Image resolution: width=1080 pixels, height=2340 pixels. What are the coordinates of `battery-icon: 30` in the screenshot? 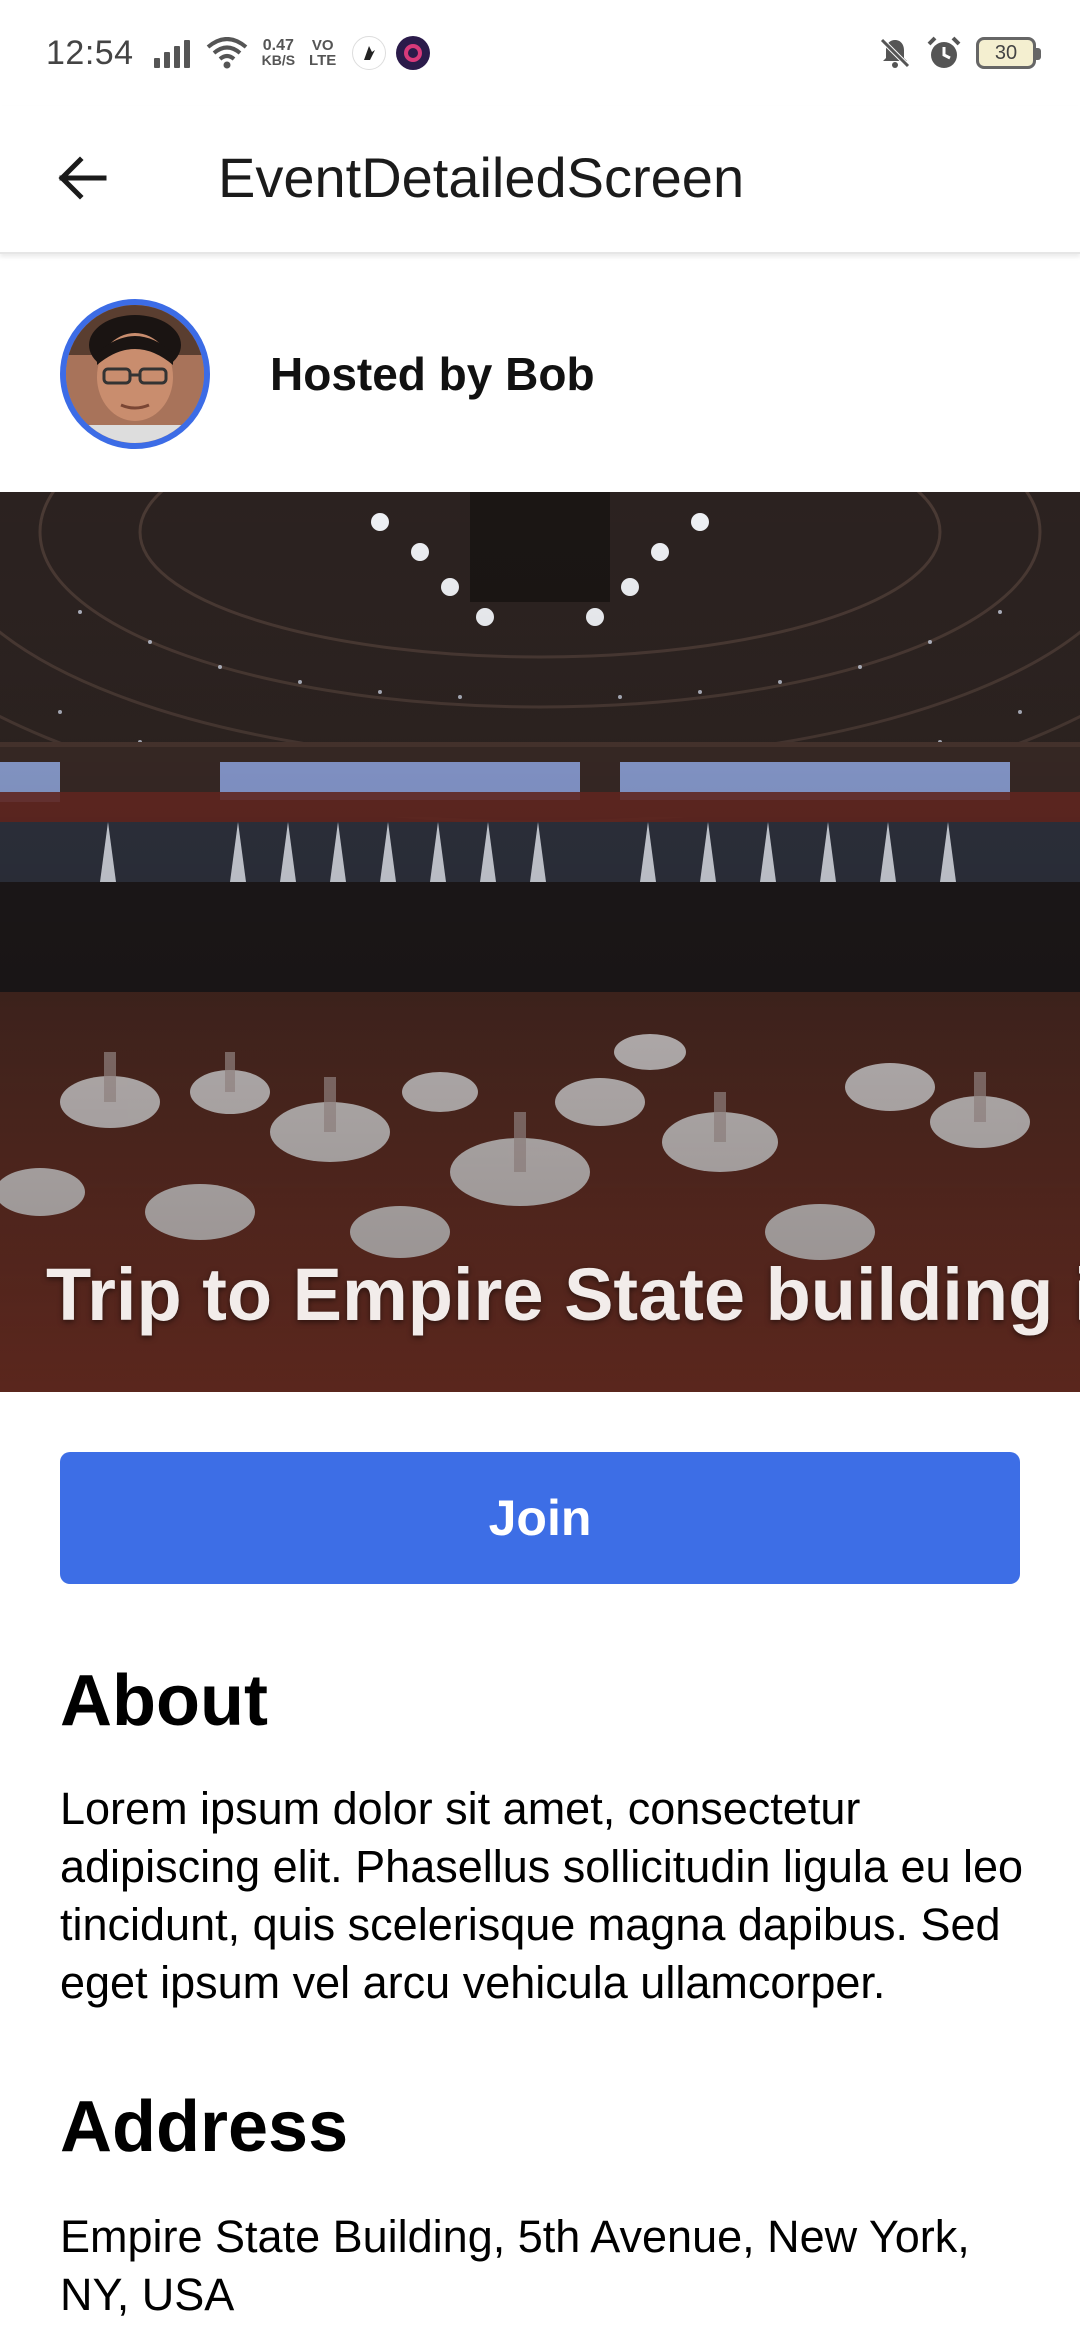 It's located at (1008, 53).